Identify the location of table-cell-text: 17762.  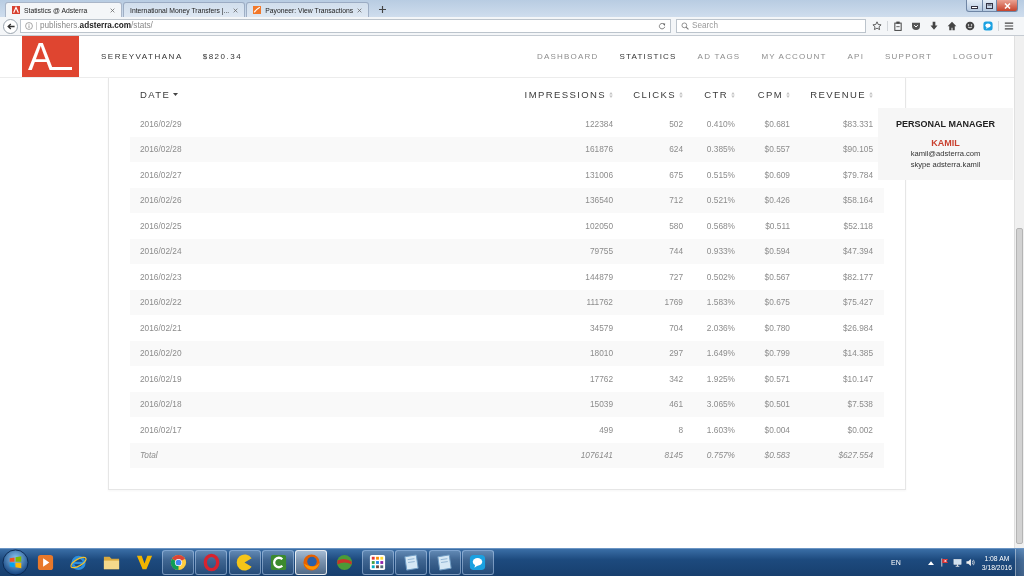
(600, 378).